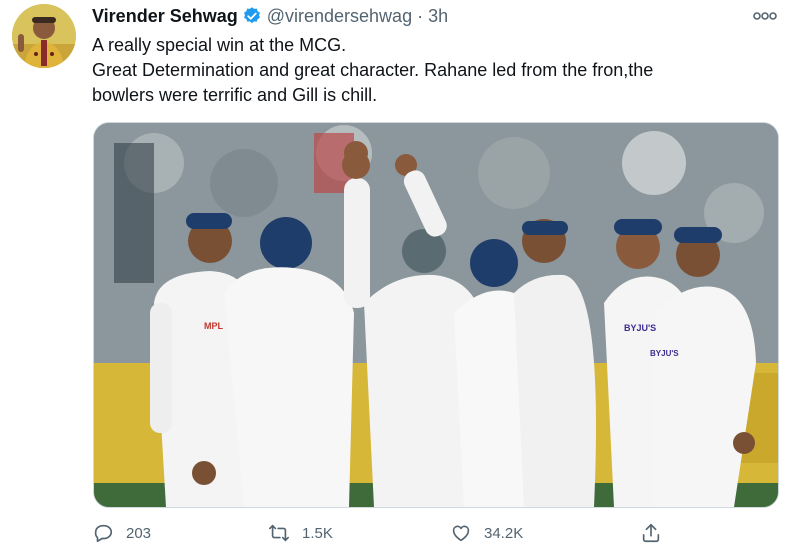 The height and width of the screenshot is (552, 800). I want to click on share-button, so click(651, 533).